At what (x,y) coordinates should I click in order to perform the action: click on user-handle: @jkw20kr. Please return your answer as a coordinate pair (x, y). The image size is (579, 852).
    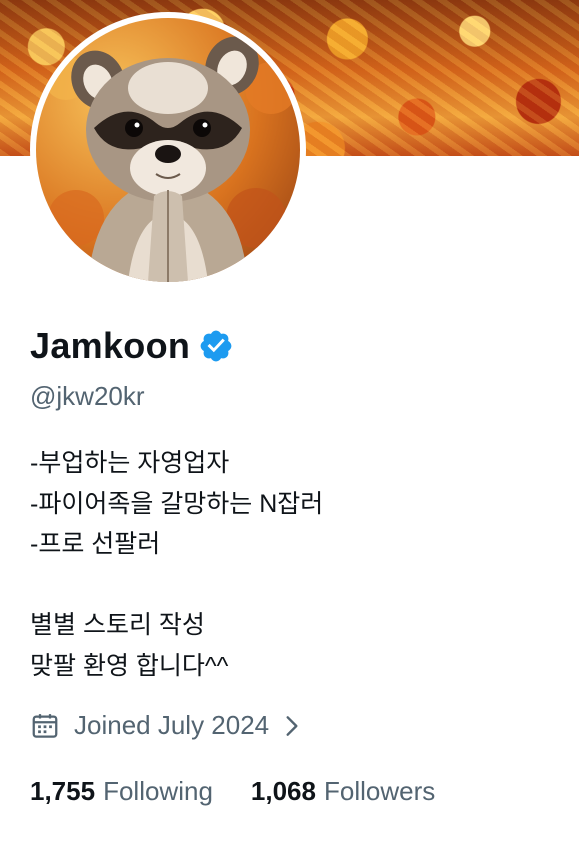
    Looking at the image, I should click on (87, 396).